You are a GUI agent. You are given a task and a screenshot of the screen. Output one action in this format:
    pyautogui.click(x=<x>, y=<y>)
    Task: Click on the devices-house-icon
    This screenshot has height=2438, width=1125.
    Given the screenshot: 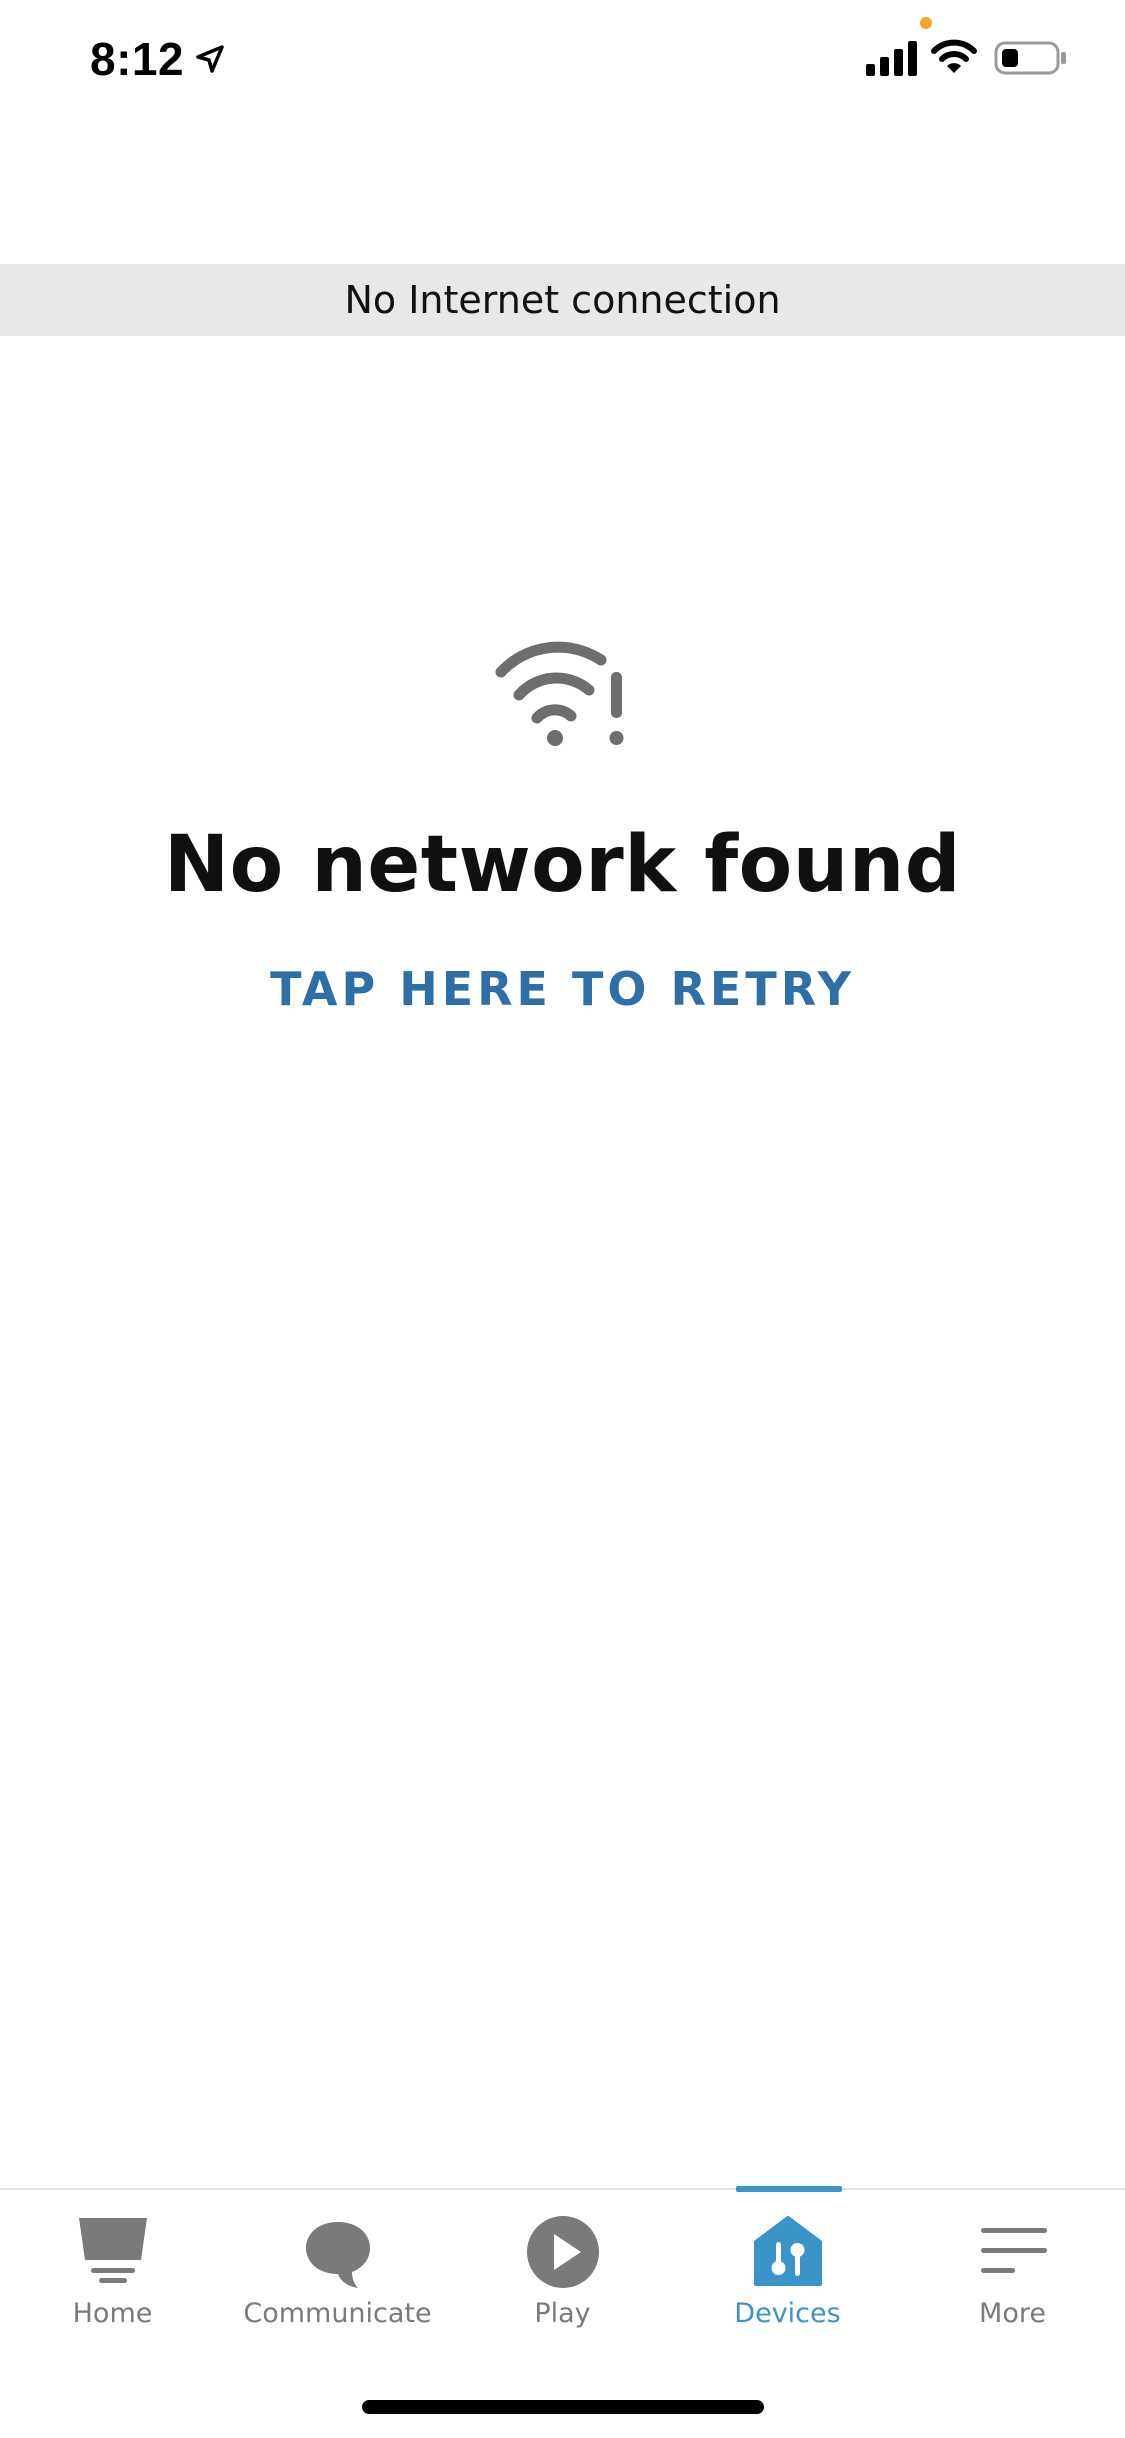 What is the action you would take?
    pyautogui.click(x=787, y=2251)
    